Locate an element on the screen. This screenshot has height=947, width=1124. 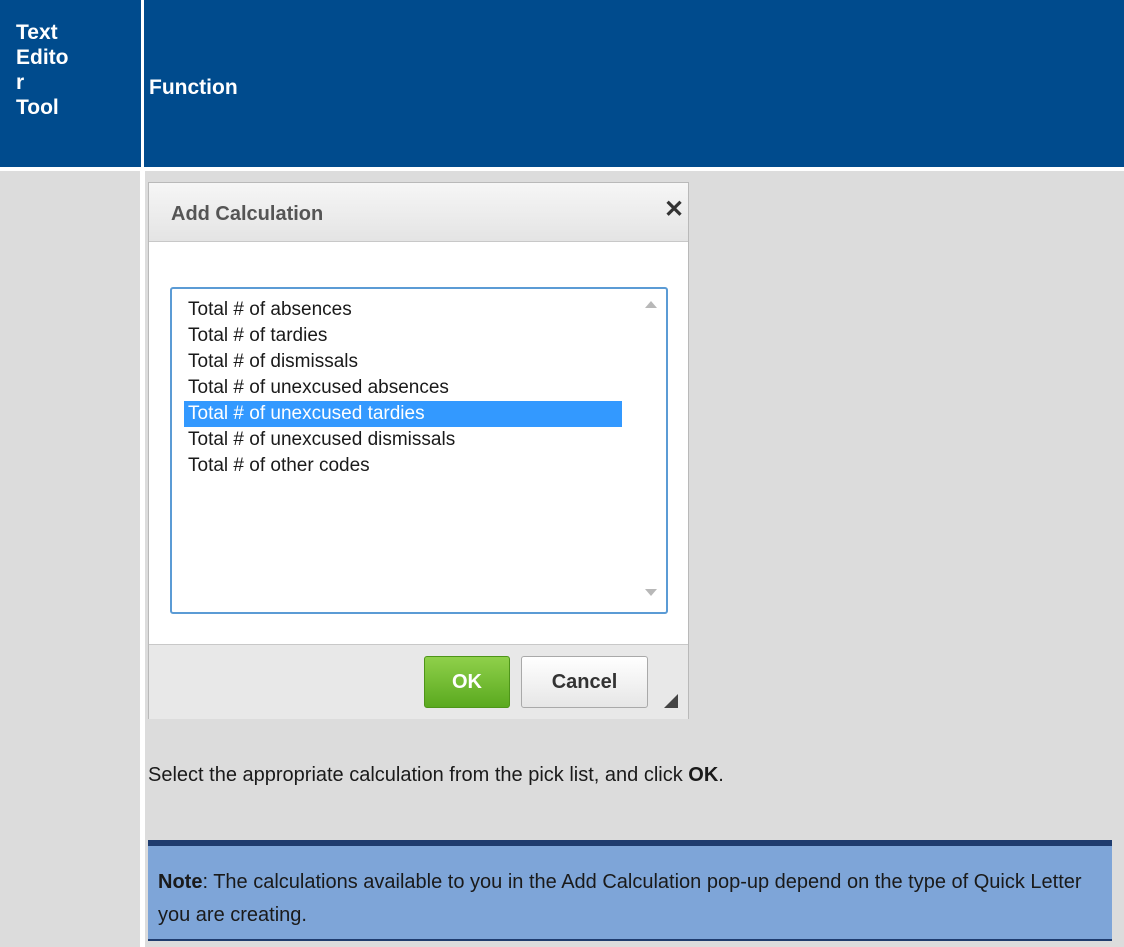
dialog-titlebar: Add Calculation ✕ is located at coordinates (418, 212).